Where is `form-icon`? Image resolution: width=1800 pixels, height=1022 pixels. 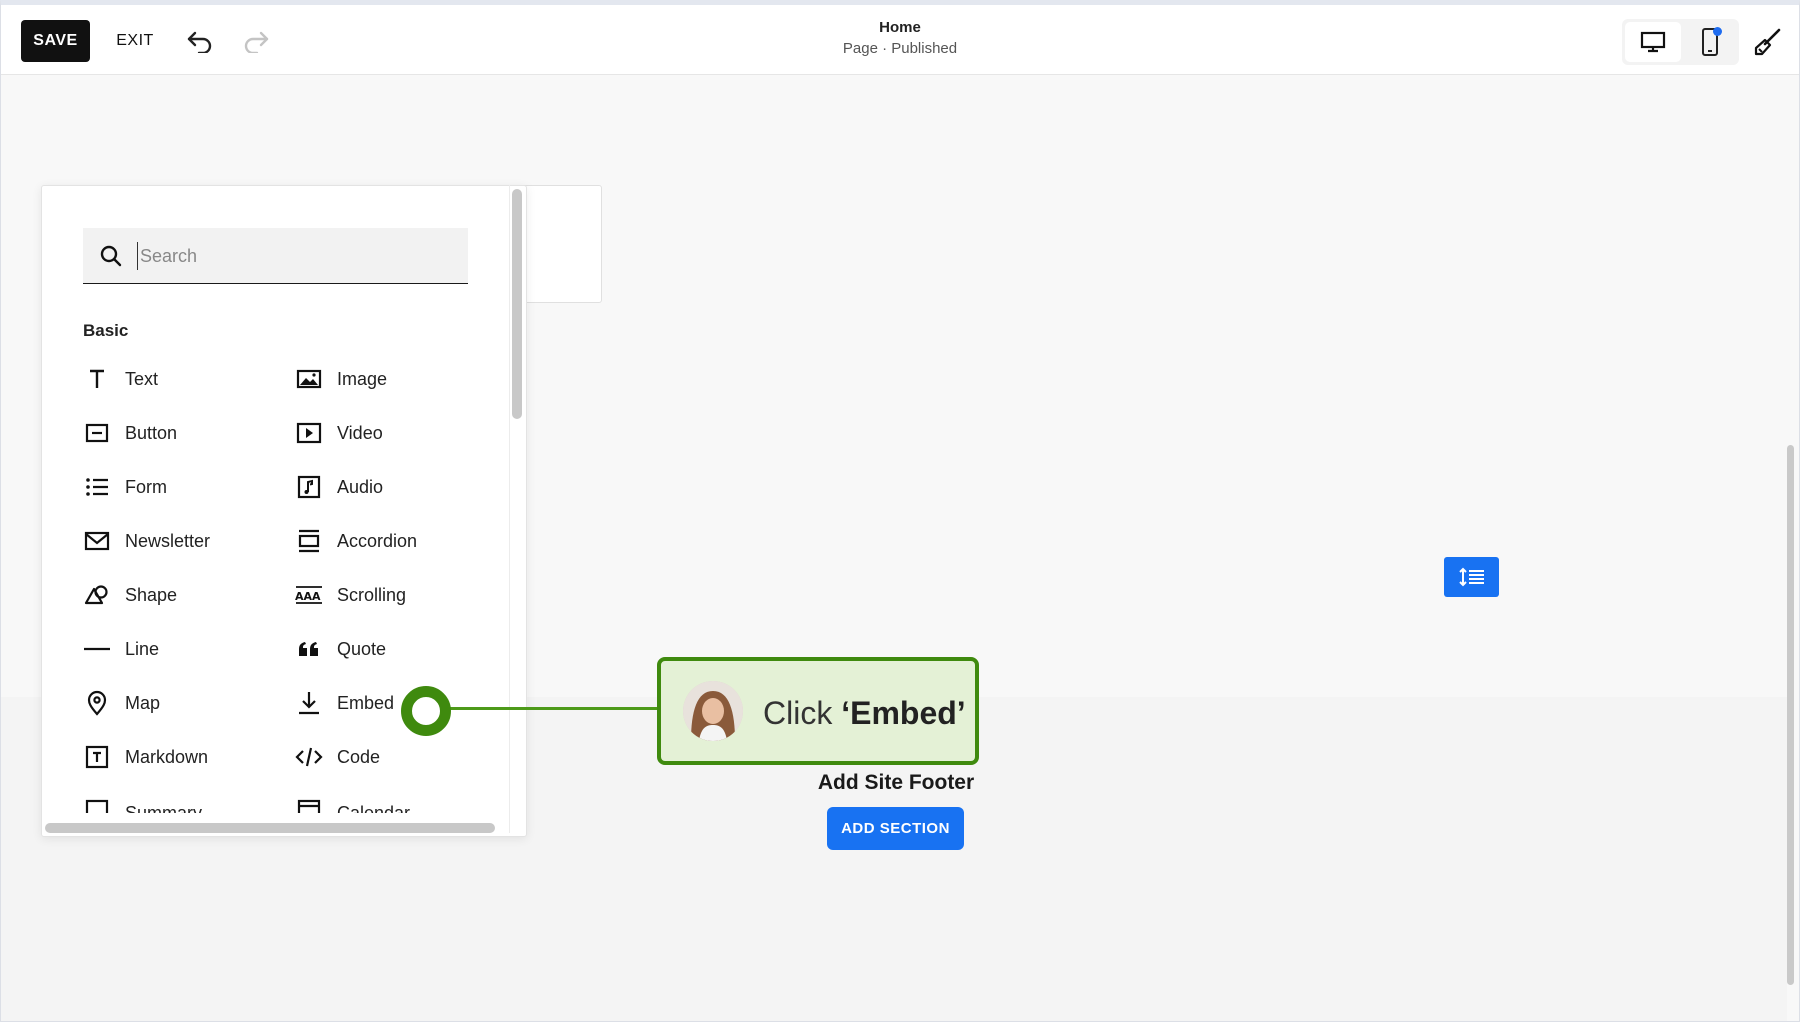
form-icon is located at coordinates (97, 487).